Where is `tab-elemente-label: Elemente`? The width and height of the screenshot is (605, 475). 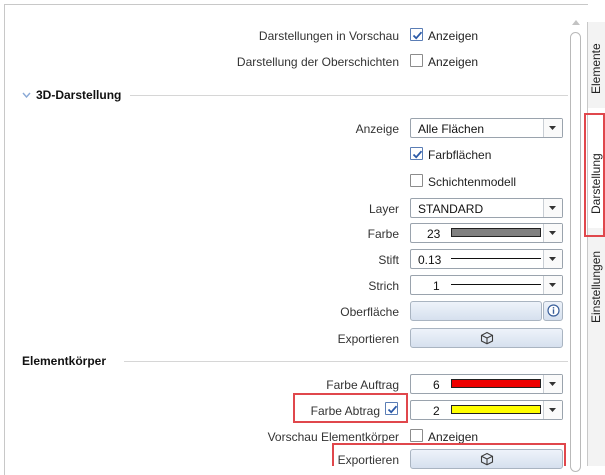 tab-elemente-label: Elemente is located at coordinates (596, 68).